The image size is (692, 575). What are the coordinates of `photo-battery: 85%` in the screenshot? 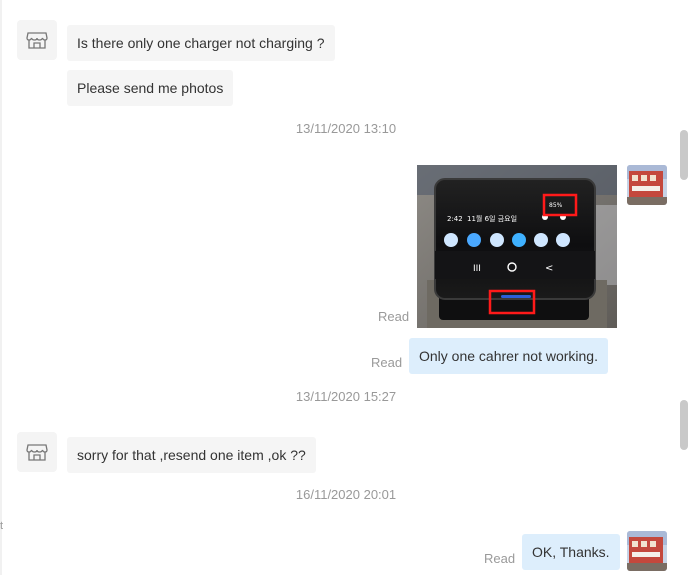 It's located at (556, 205).